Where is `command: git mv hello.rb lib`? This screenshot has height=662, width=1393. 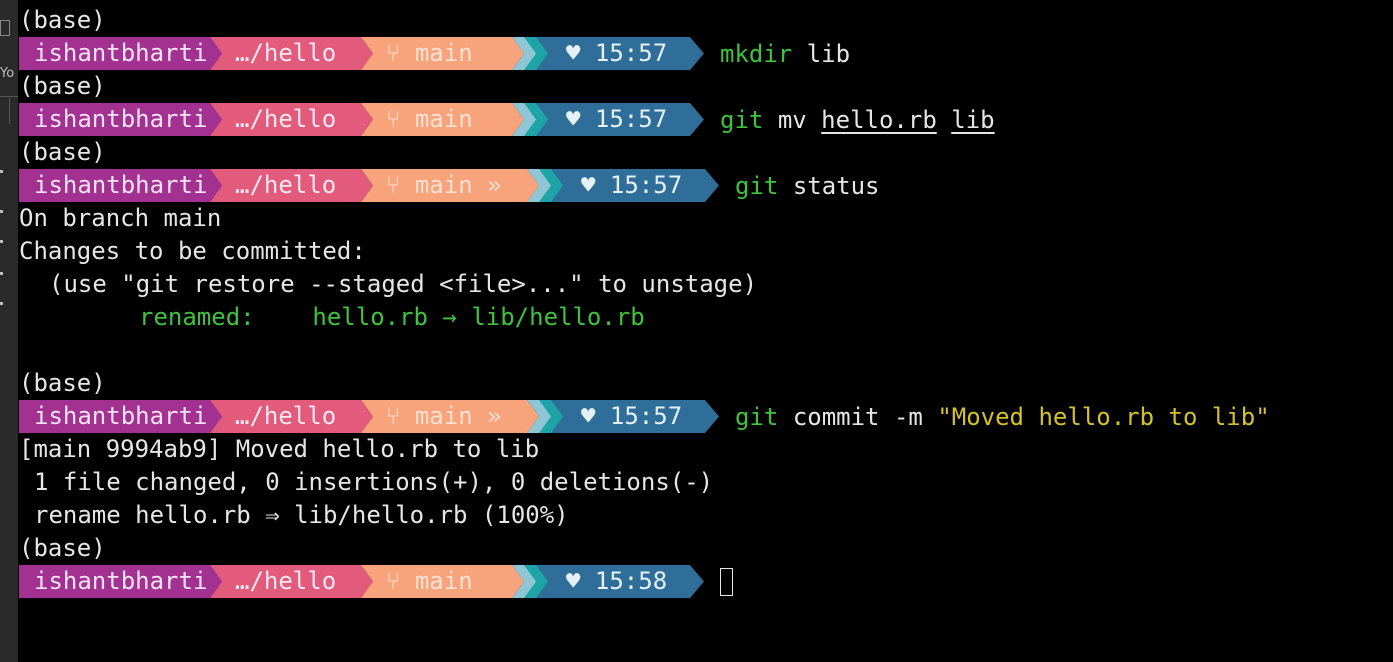
command: git mv hello.rb lib is located at coordinates (857, 120).